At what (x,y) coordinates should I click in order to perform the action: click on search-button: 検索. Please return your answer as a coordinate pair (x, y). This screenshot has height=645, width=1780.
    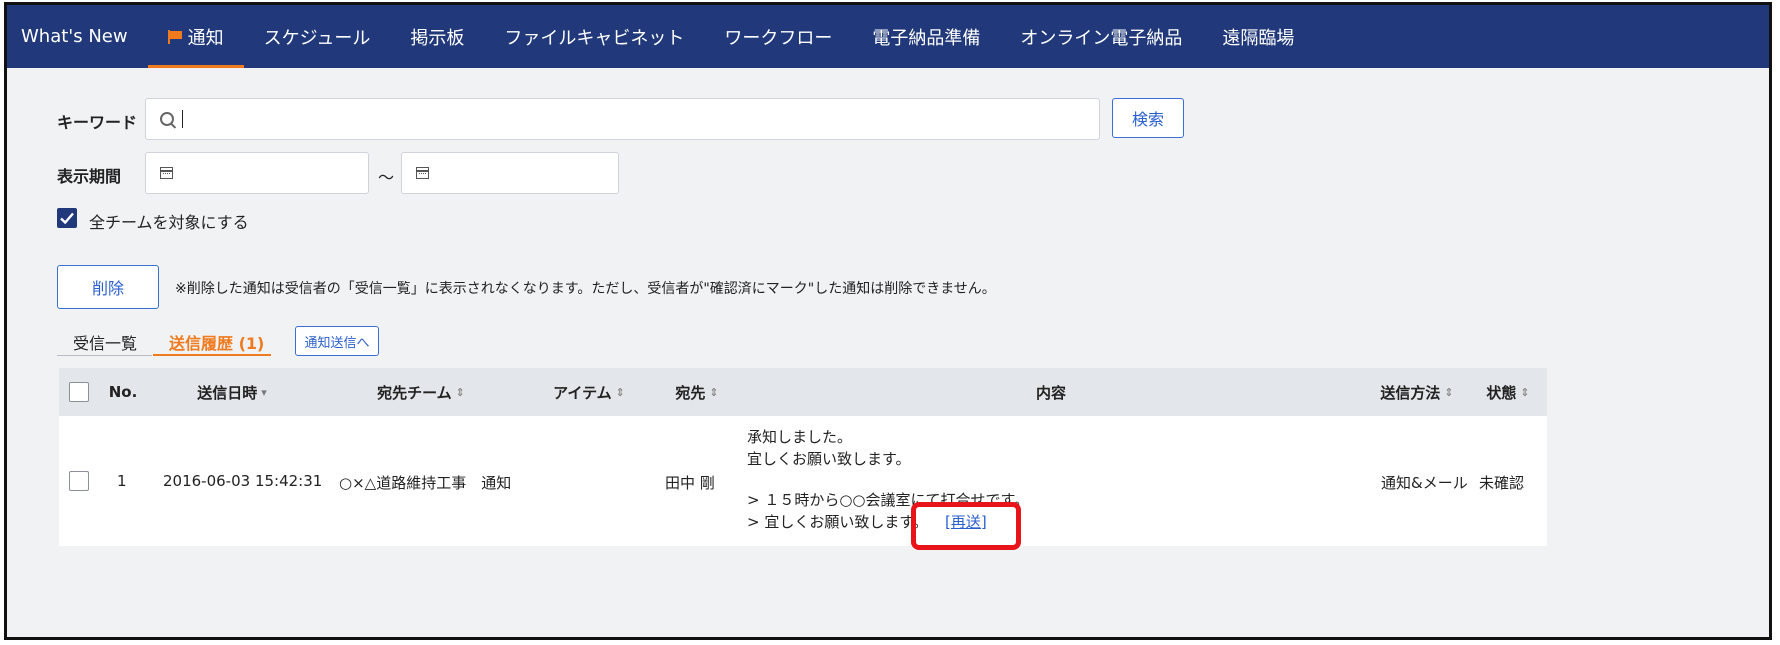
    Looking at the image, I should click on (1148, 118).